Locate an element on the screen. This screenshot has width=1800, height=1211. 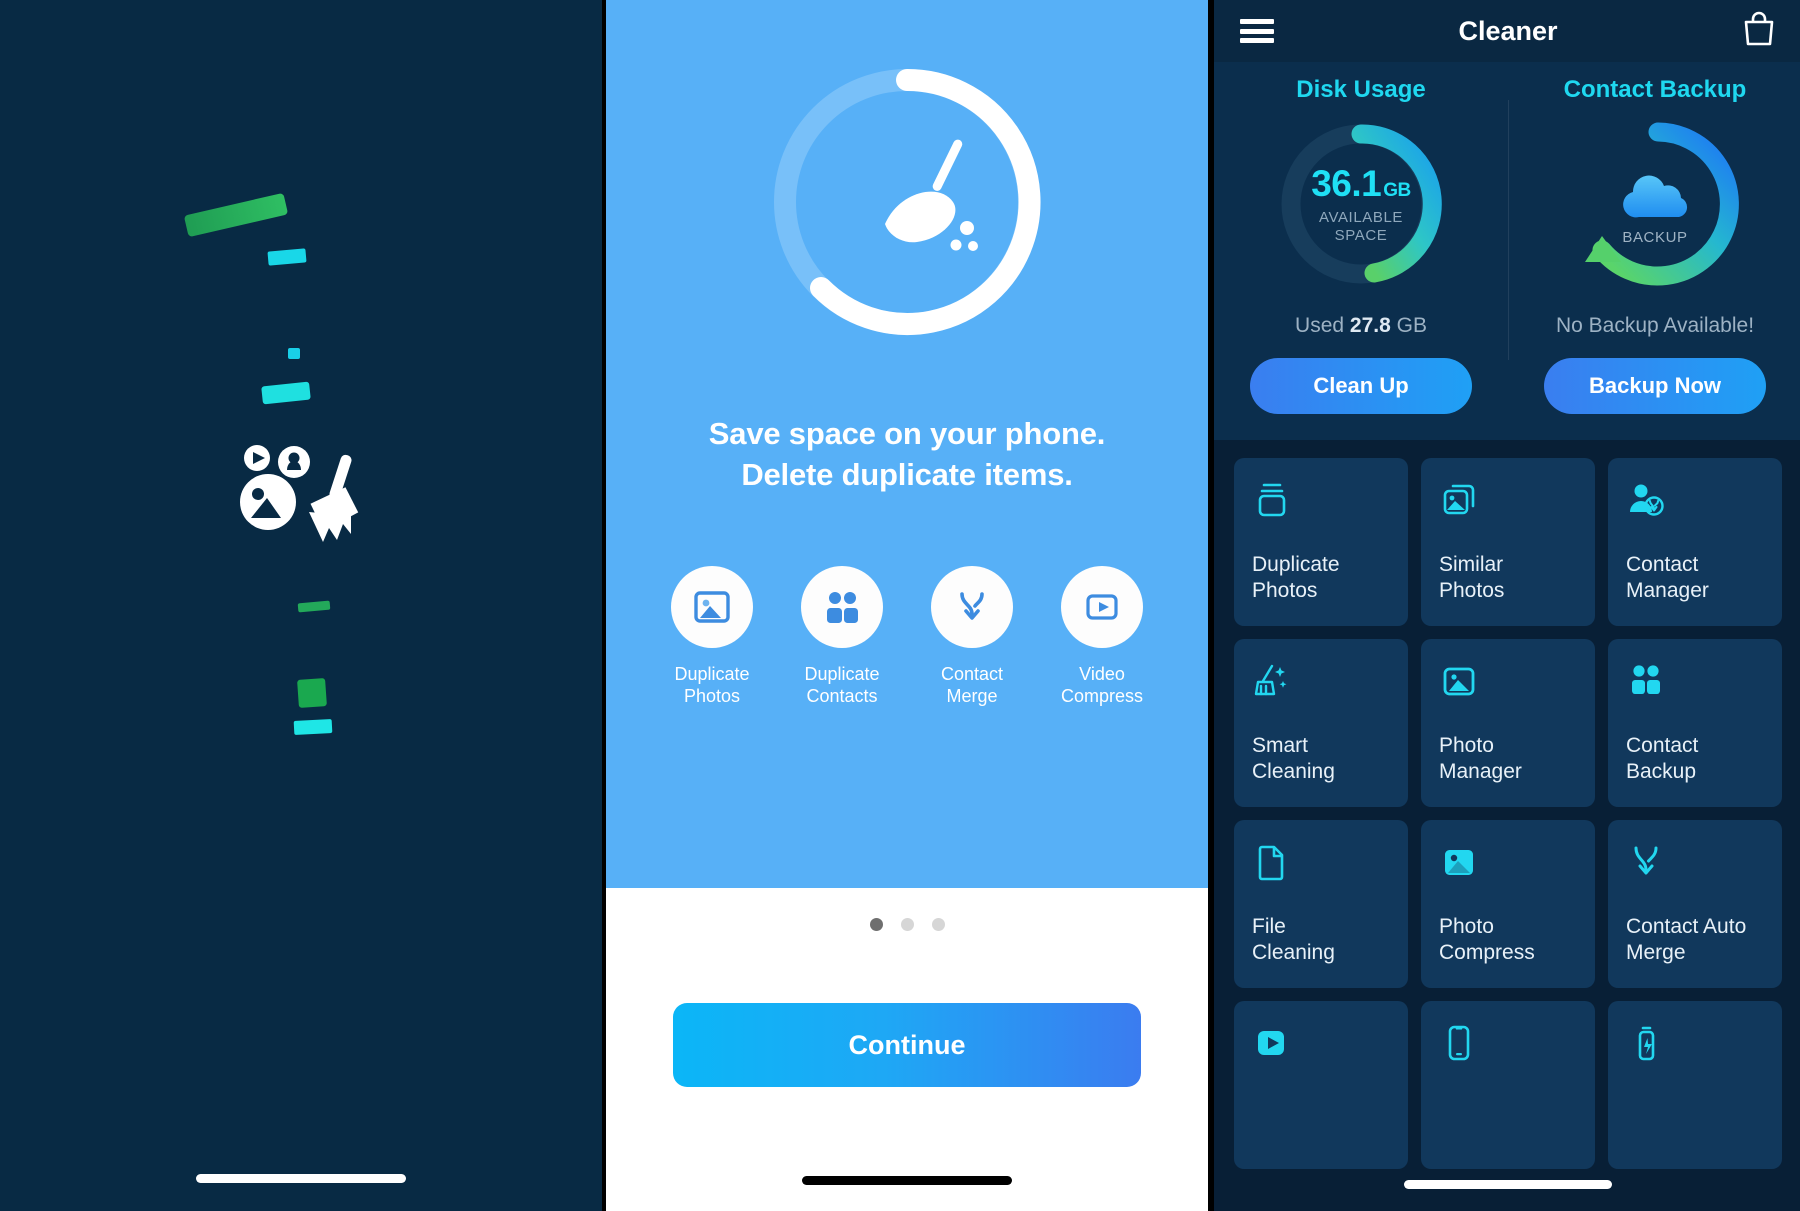
tile-label-line-1: Contact Auto is located at coordinates (1686, 926).